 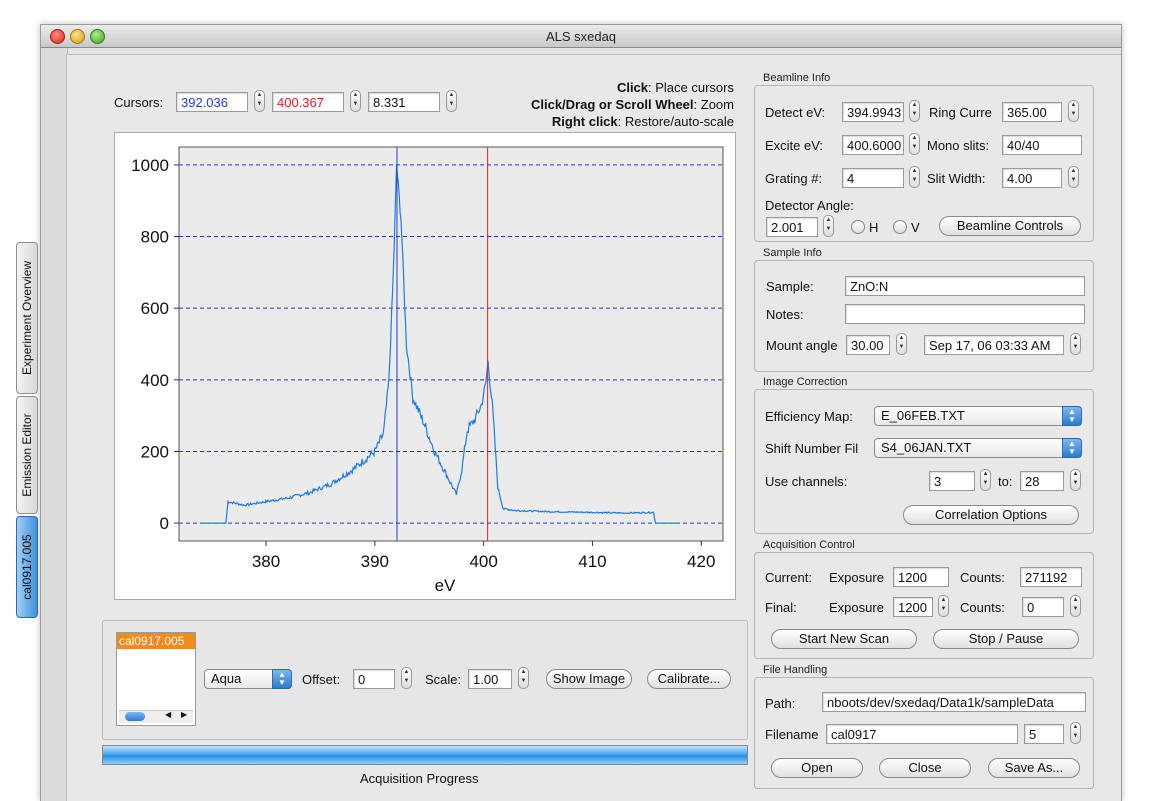 I want to click on offset-spinner: ▲ ▼, so click(x=406, y=678).